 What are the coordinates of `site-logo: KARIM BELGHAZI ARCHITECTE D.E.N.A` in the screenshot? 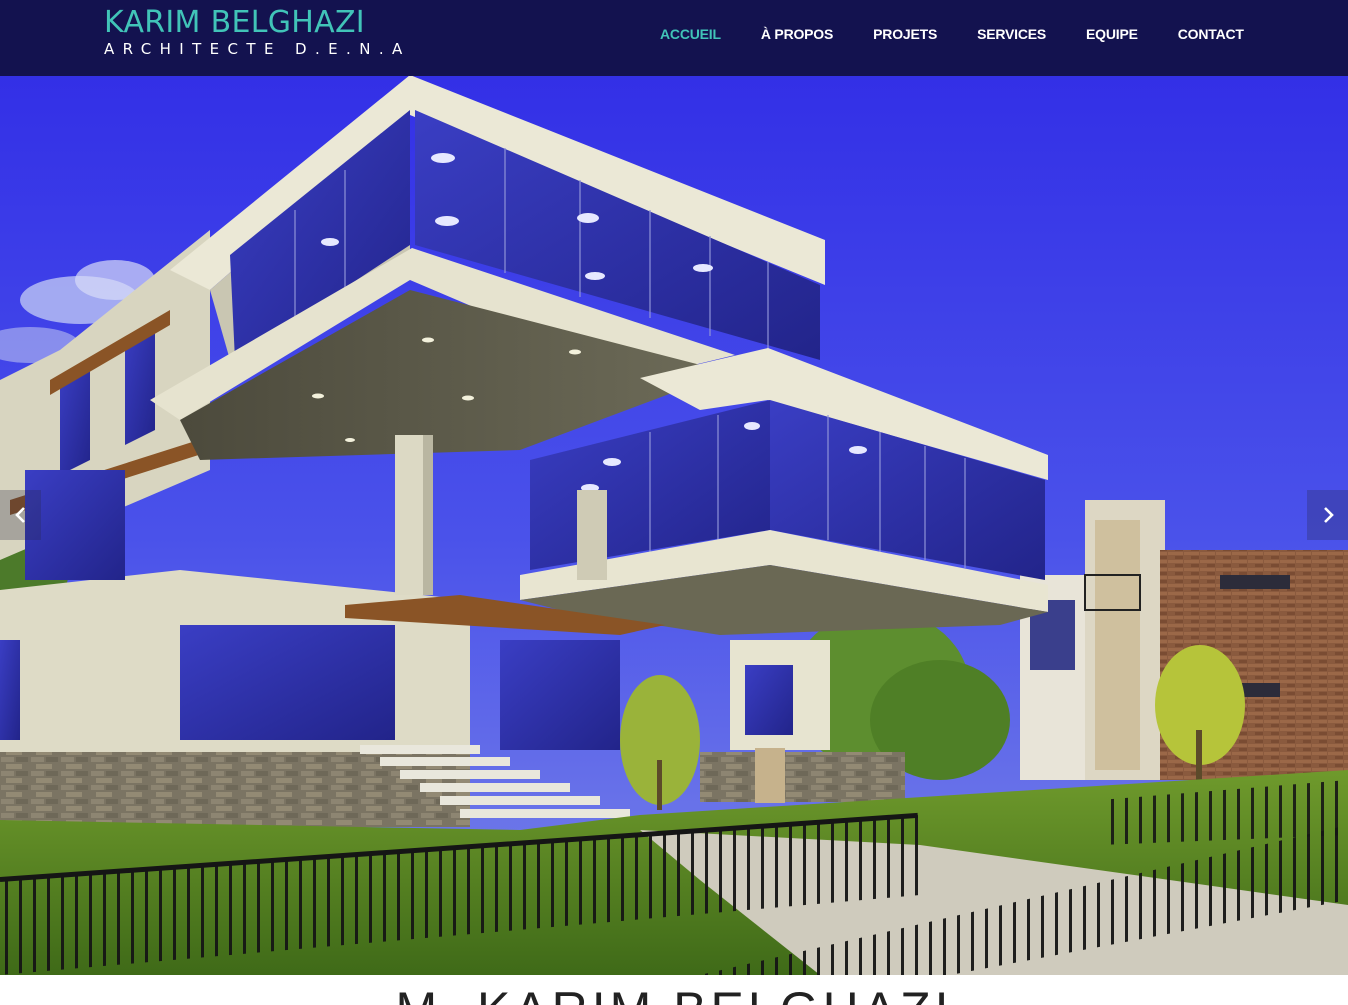 It's located at (257, 32).